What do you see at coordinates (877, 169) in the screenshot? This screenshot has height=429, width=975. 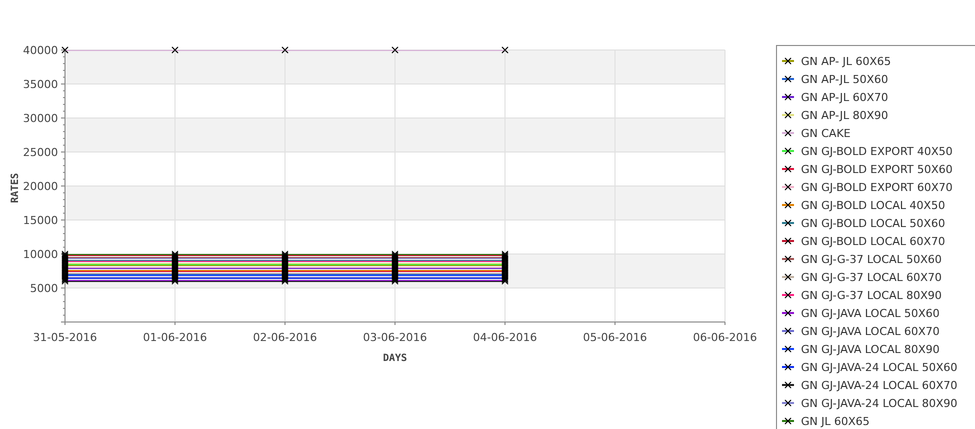 I see `legend-label: GN GJ-BOLD EXPORT 50X60` at bounding box center [877, 169].